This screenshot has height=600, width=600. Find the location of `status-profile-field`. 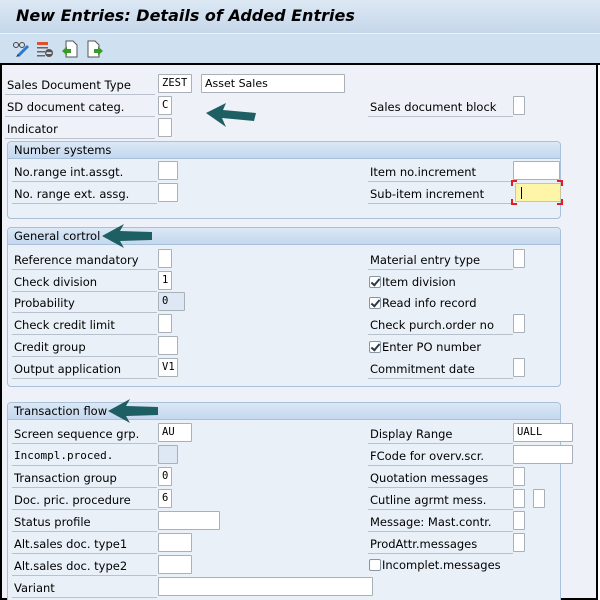

status-profile-field is located at coordinates (189, 520).